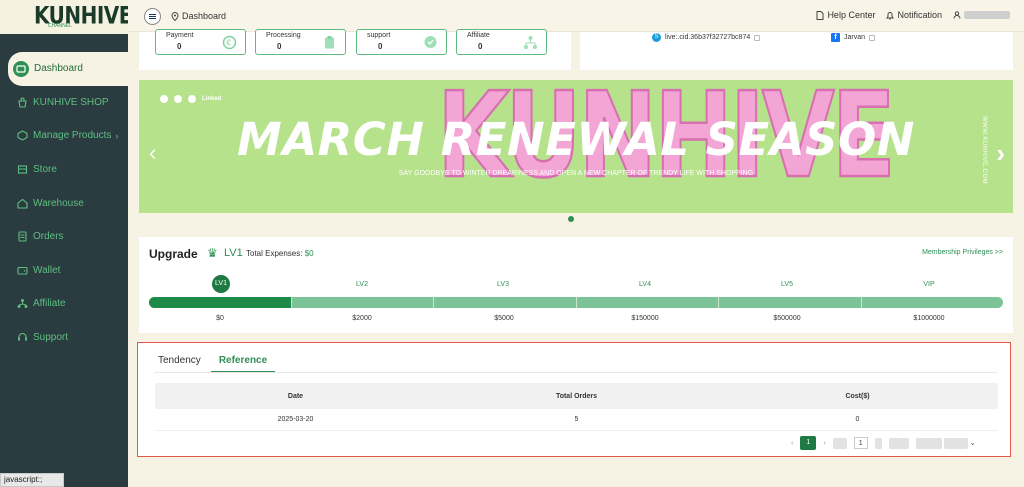 This screenshot has height=487, width=1024. Describe the element at coordinates (49, 304) in the screenshot. I see `sidebar-item-label: Affiliate` at that location.